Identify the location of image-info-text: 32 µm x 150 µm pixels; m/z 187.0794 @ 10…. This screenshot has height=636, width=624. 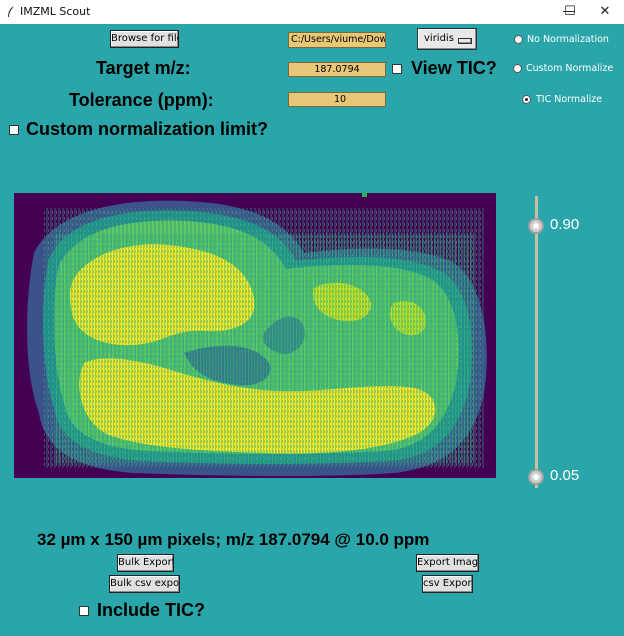
(233, 539).